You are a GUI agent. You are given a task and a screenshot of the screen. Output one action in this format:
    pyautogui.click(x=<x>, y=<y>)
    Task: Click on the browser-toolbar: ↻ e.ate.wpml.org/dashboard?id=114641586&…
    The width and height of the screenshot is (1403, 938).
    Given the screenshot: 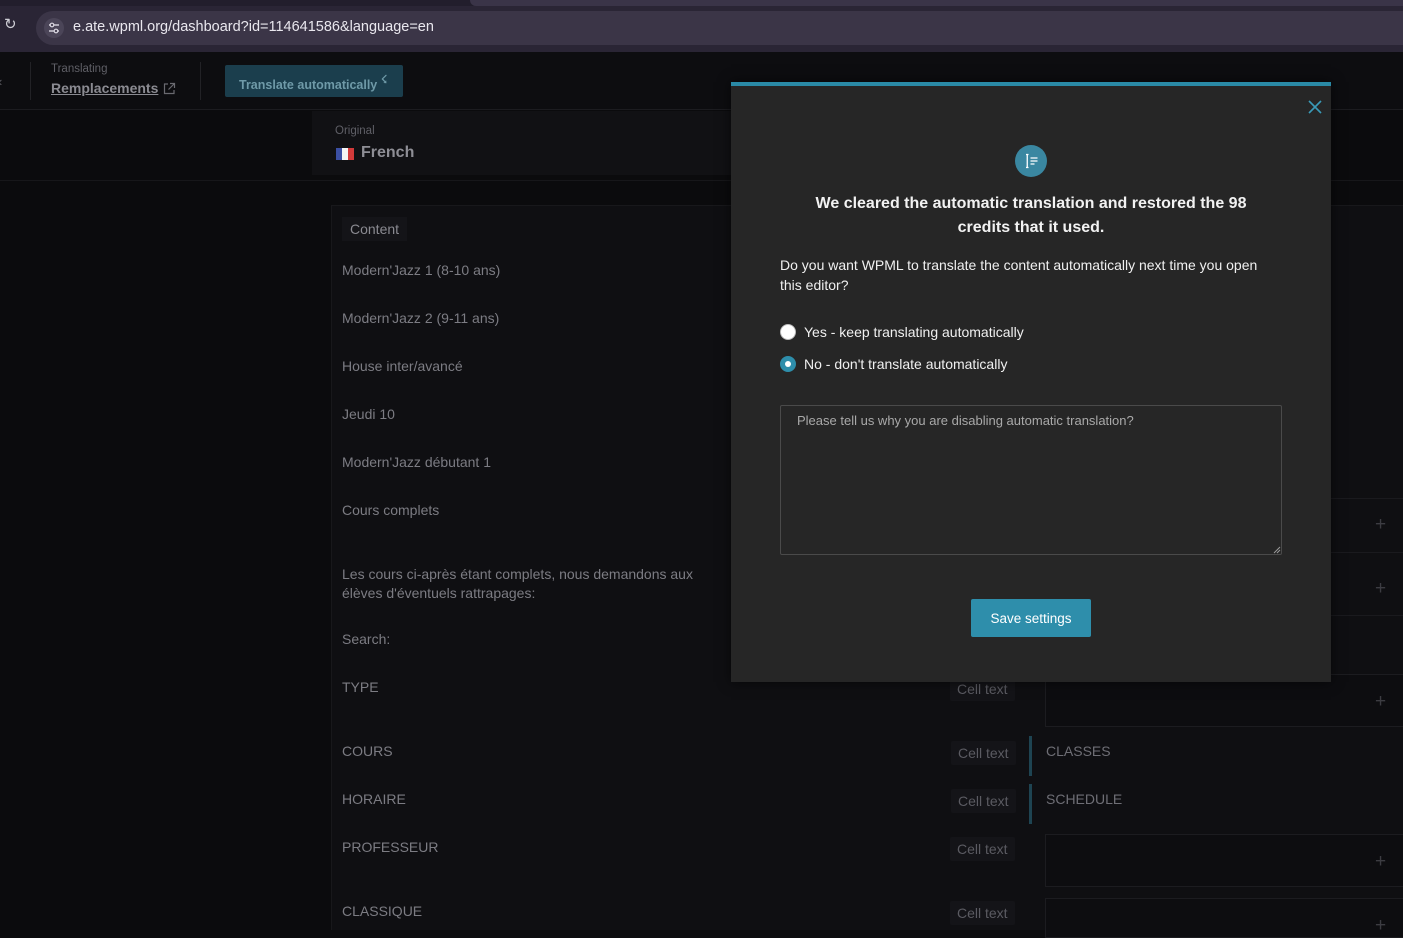 What is the action you would take?
    pyautogui.click(x=701, y=26)
    